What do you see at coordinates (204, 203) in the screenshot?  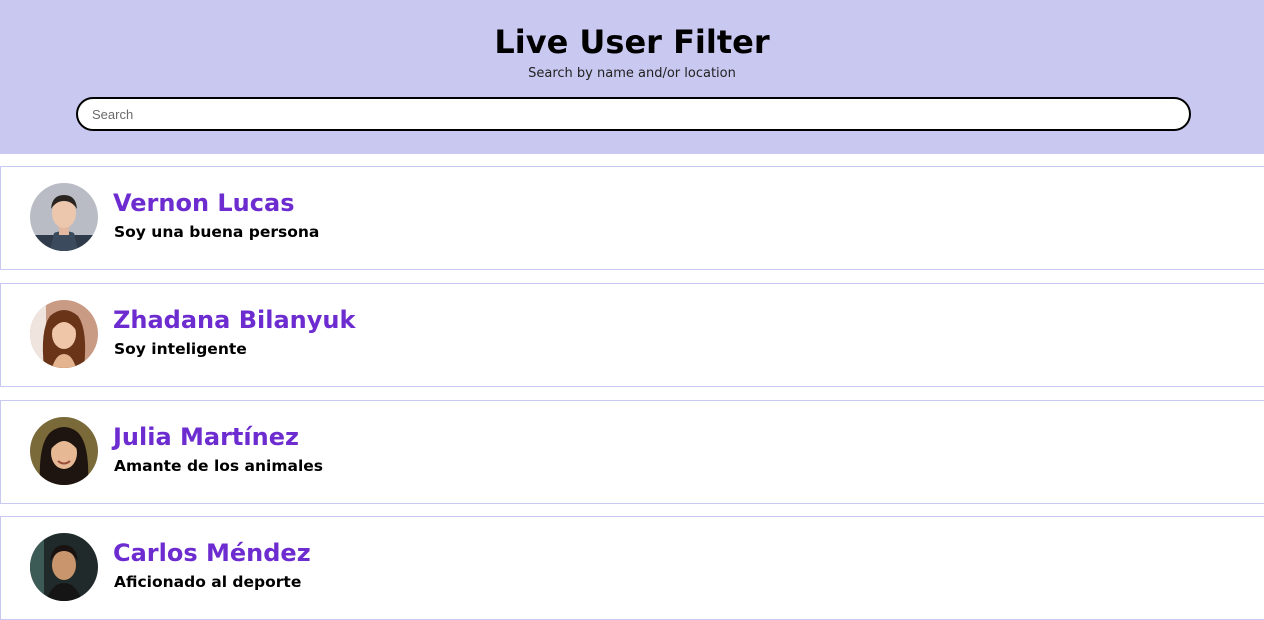 I see `user-name: Vernon Lucas` at bounding box center [204, 203].